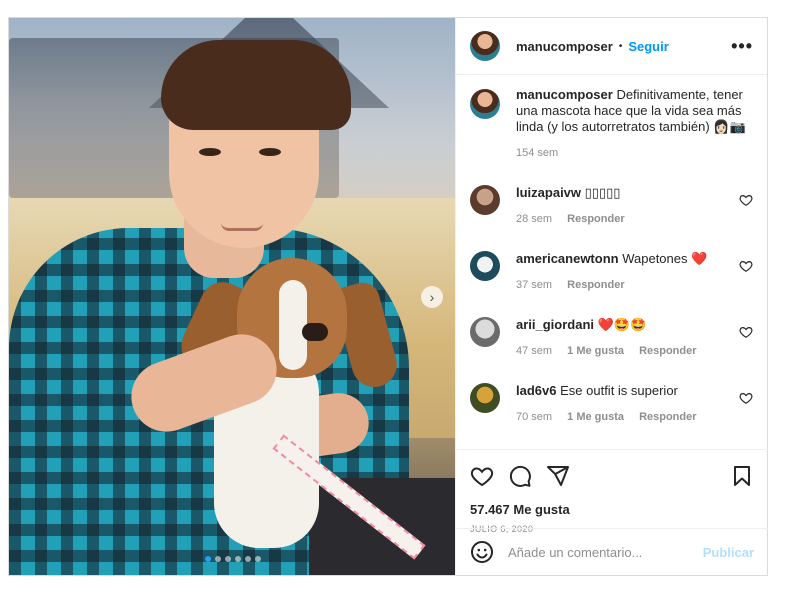  Describe the element at coordinates (555, 324) in the screenshot. I see `comment-username: arii_giordani` at that location.